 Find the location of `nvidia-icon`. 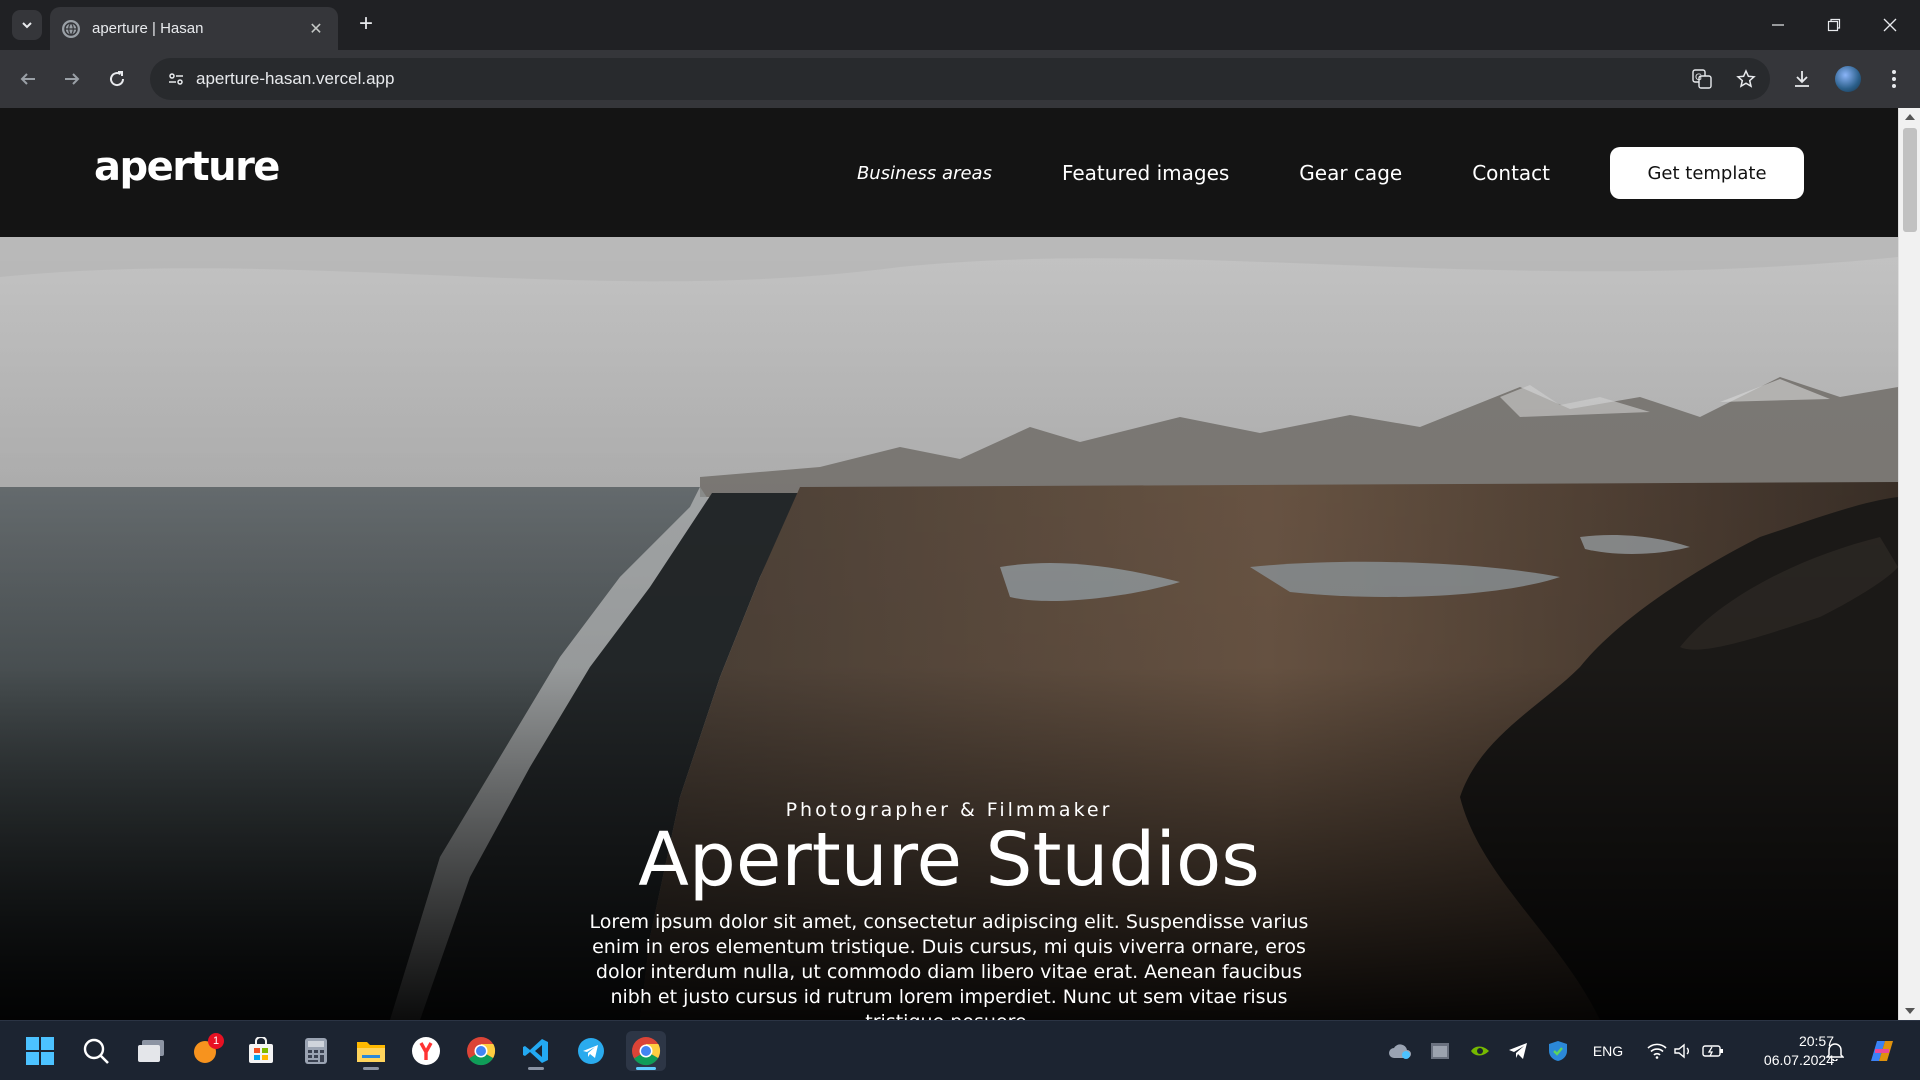

nvidia-icon is located at coordinates (1480, 1051).